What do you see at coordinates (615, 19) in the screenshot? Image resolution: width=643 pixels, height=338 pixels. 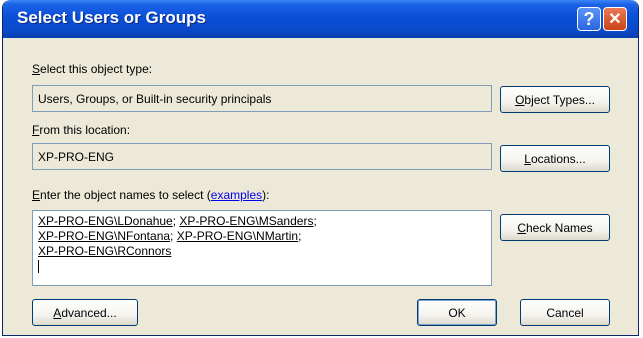 I see `close-icon: ✕` at bounding box center [615, 19].